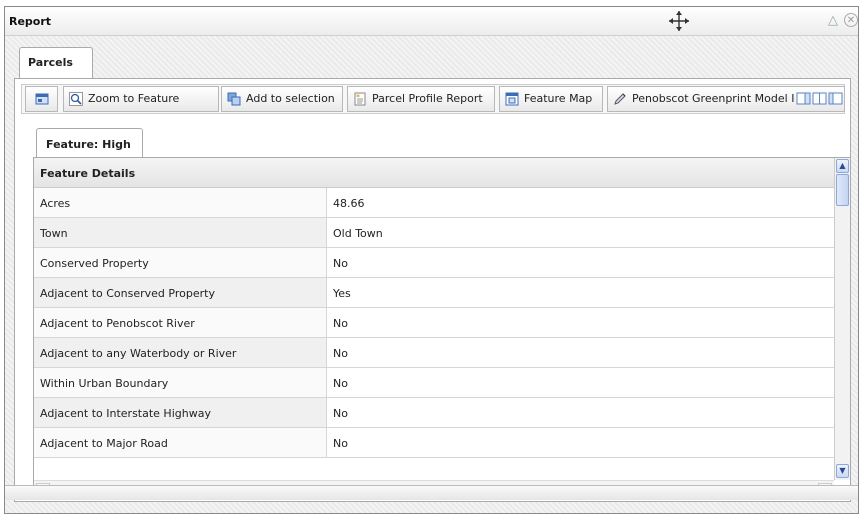  I want to click on add-to-selection-button: Add to selection, so click(282, 99).